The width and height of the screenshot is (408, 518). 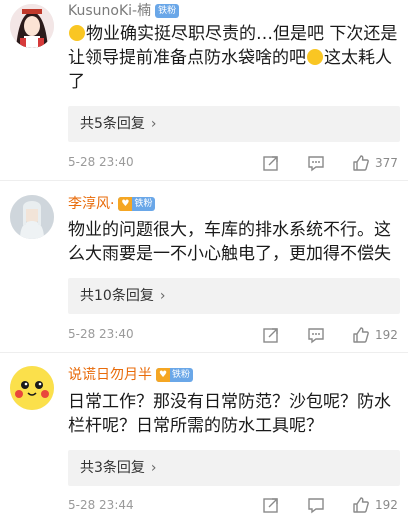 What do you see at coordinates (110, 11) in the screenshot?
I see `username-label: KusunoKi-楠` at bounding box center [110, 11].